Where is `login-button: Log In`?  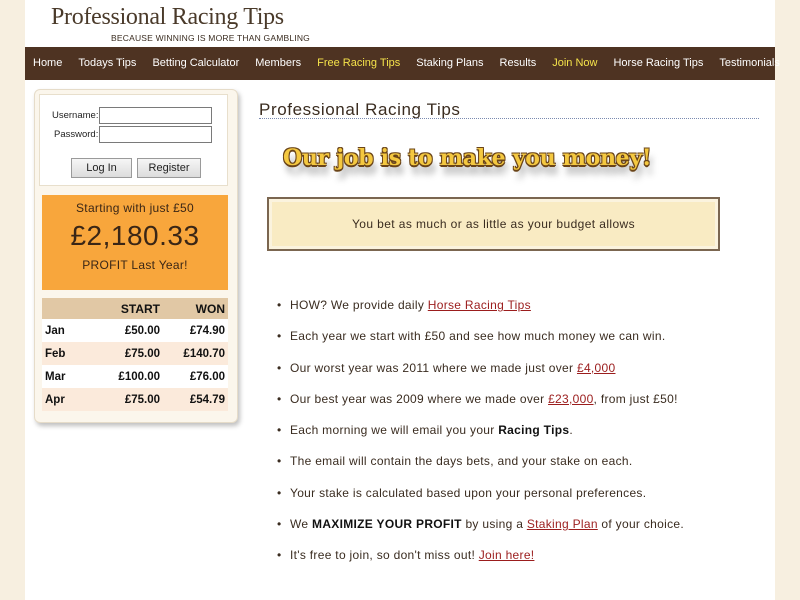 login-button: Log In is located at coordinates (101, 168).